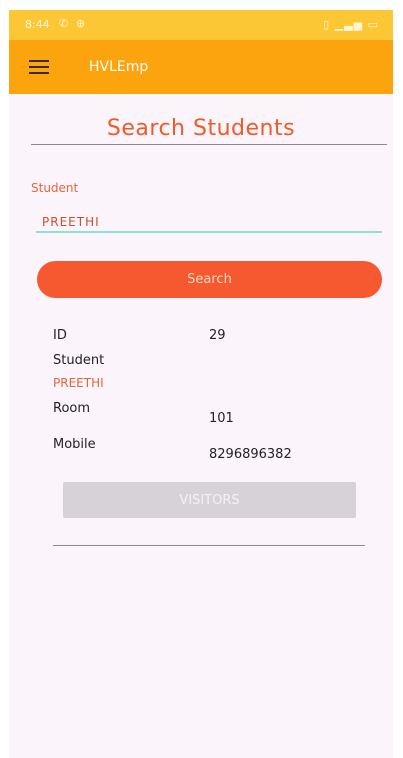 This screenshot has height=758, width=403. What do you see at coordinates (60, 335) in the screenshot?
I see `id-label: ID` at bounding box center [60, 335].